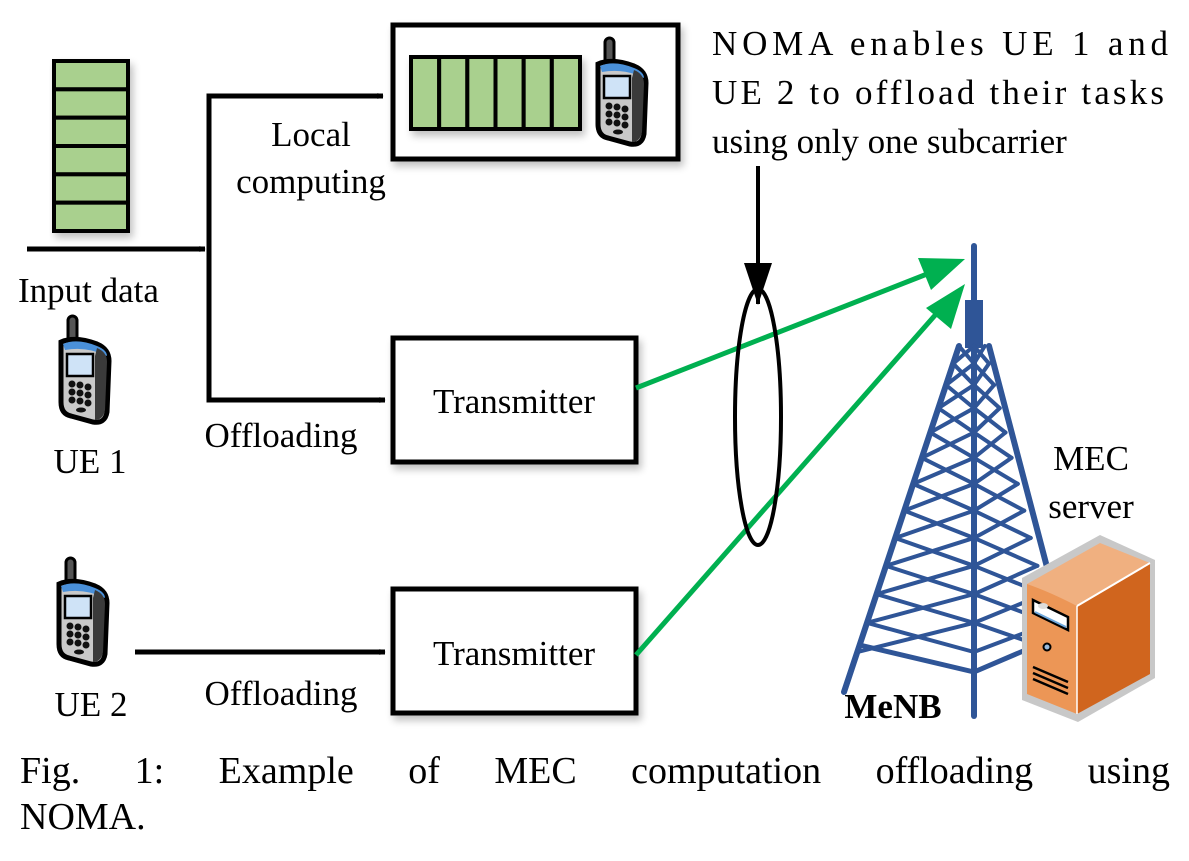  What do you see at coordinates (90, 461) in the screenshot?
I see `ue1-label: UE 1` at bounding box center [90, 461].